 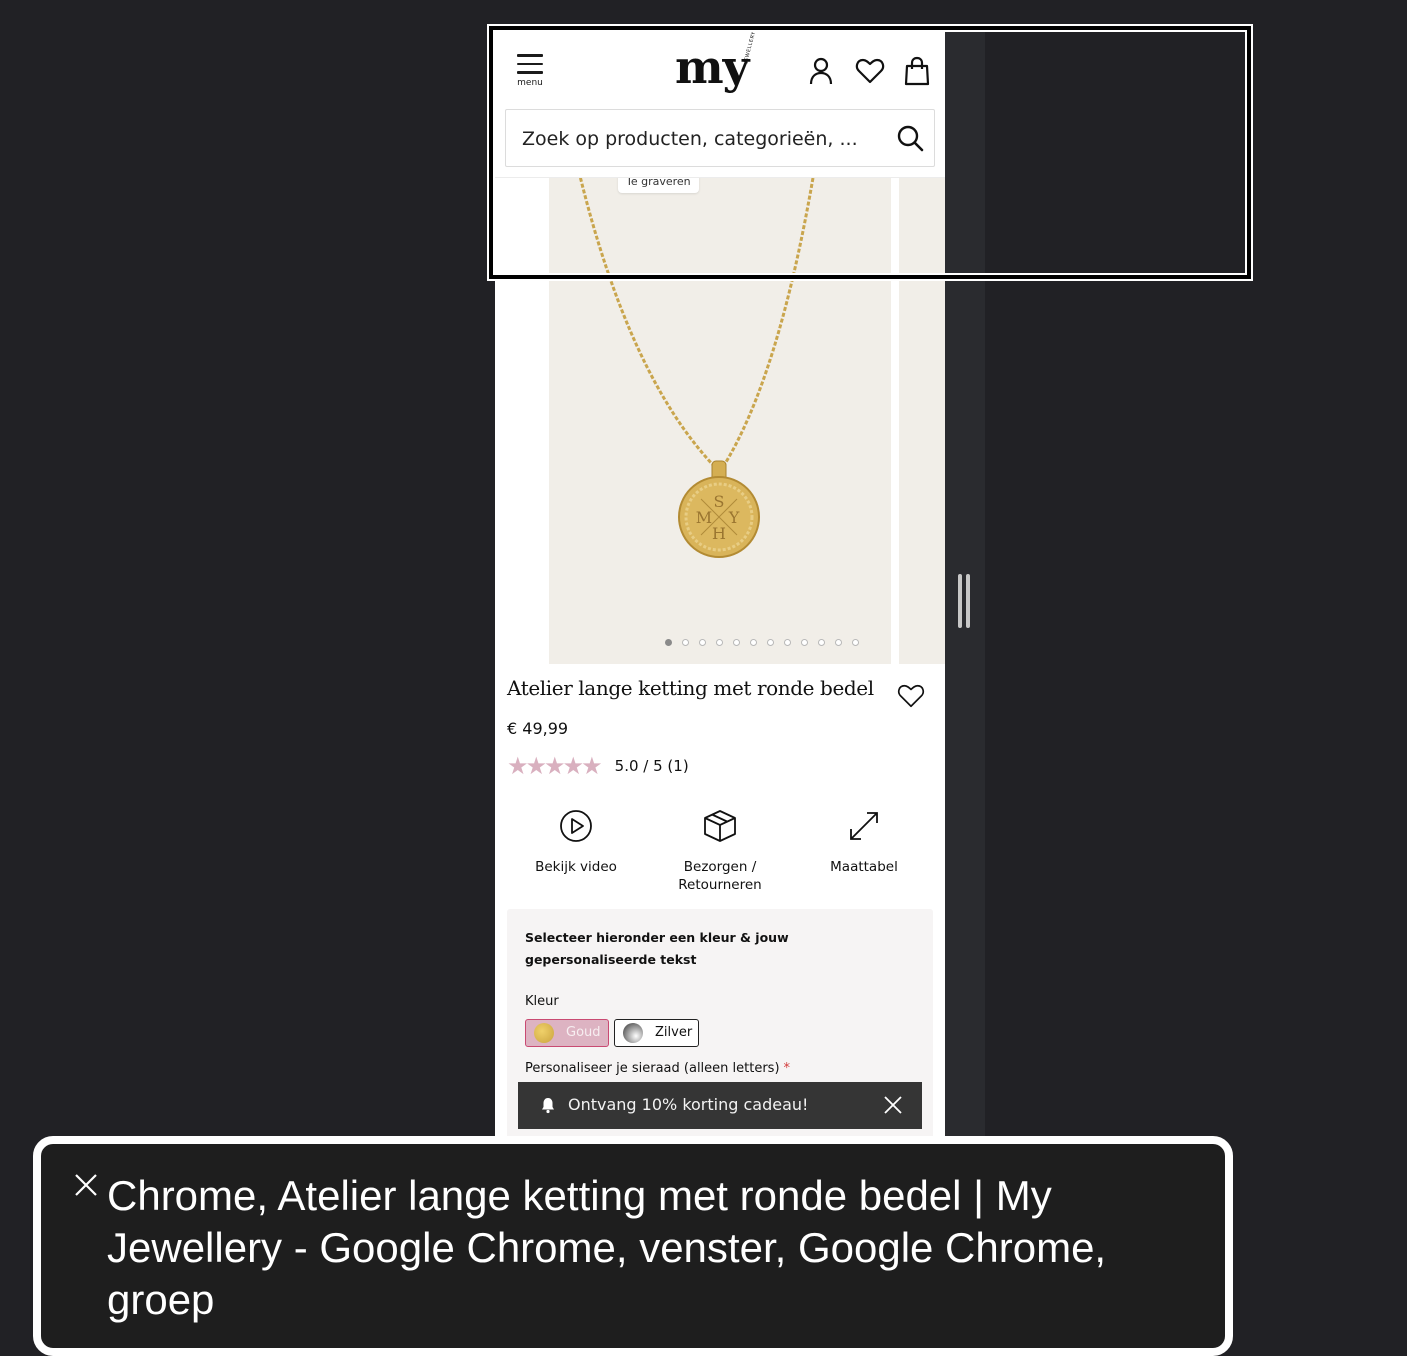 I want to click on engraving-letter: Y, so click(x=734, y=517).